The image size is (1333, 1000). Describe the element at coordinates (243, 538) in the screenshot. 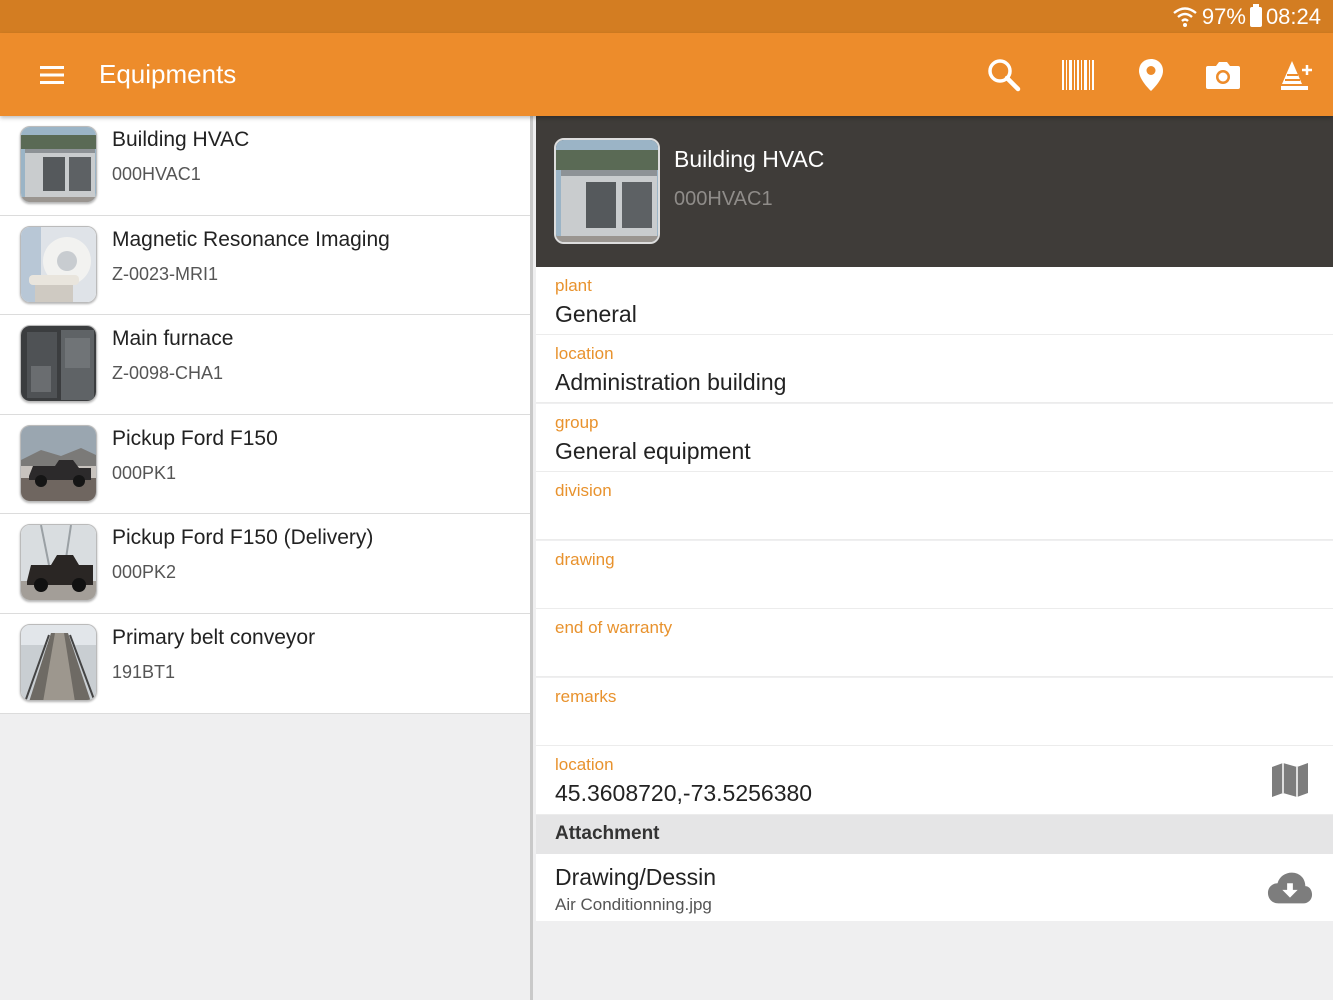

I see `item-name: Pickup Ford F150 (Delivery)` at that location.